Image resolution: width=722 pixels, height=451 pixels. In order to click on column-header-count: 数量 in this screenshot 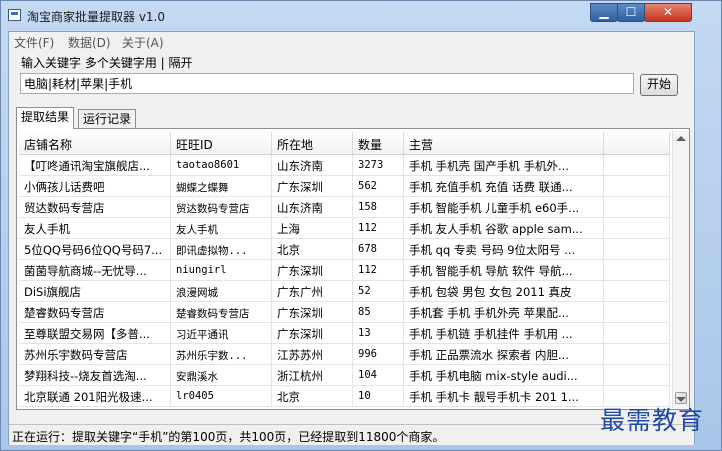, I will do `click(378, 143)`.